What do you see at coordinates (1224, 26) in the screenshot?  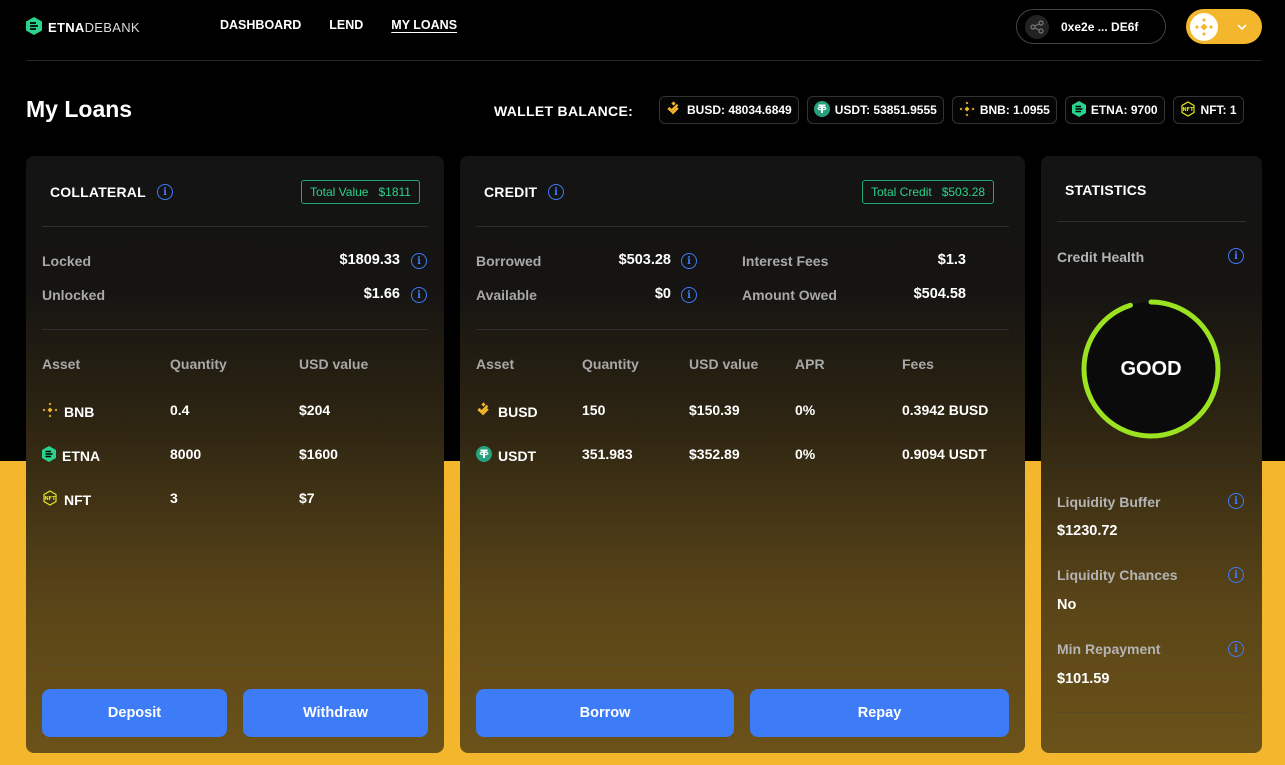 I see `network-selector` at bounding box center [1224, 26].